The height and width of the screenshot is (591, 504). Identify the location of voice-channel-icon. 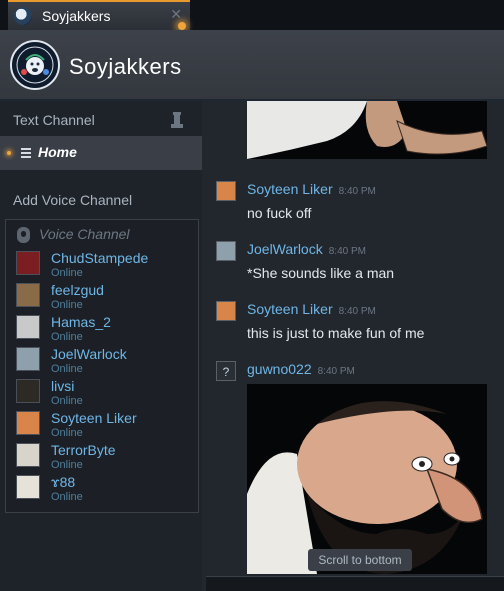
(23, 235).